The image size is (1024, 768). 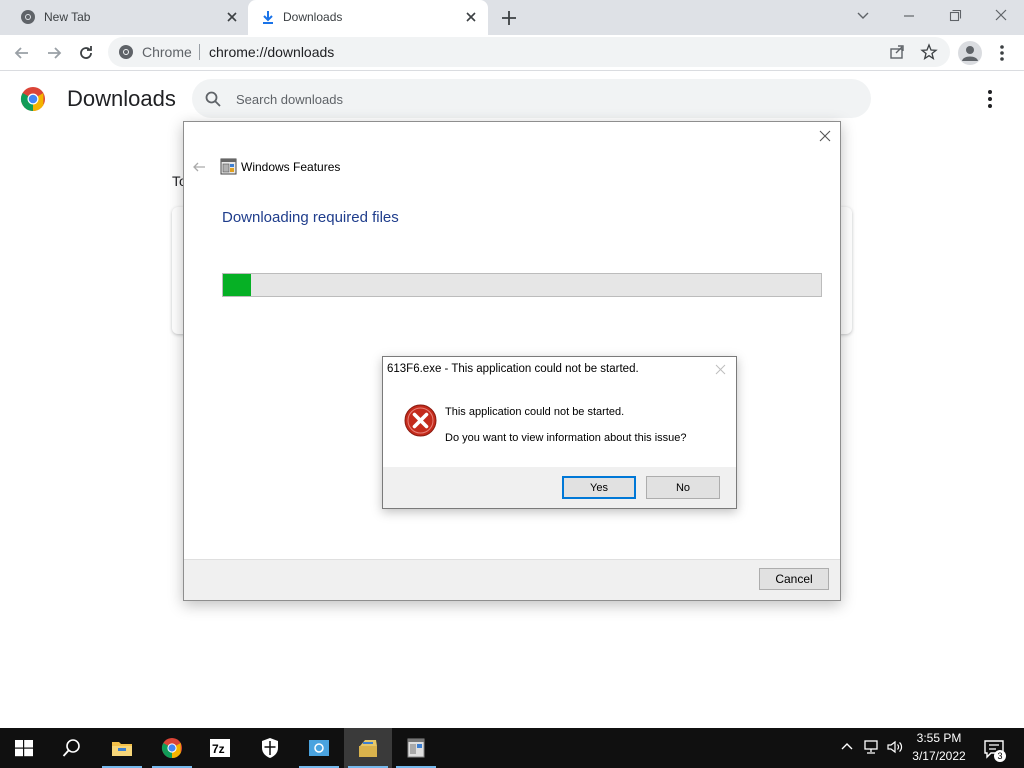 What do you see at coordinates (847, 747) in the screenshot?
I see `show-hidden-icons-icon` at bounding box center [847, 747].